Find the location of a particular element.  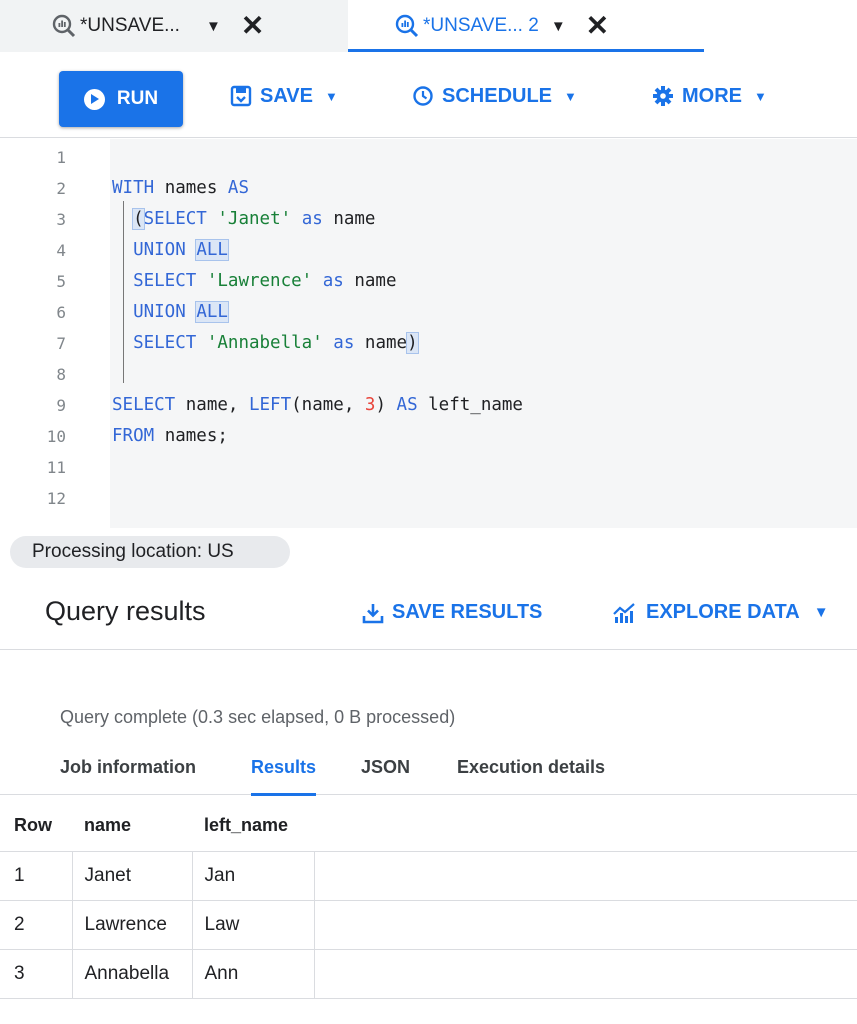

table-row: 2 Lawrence Law is located at coordinates (428, 925).